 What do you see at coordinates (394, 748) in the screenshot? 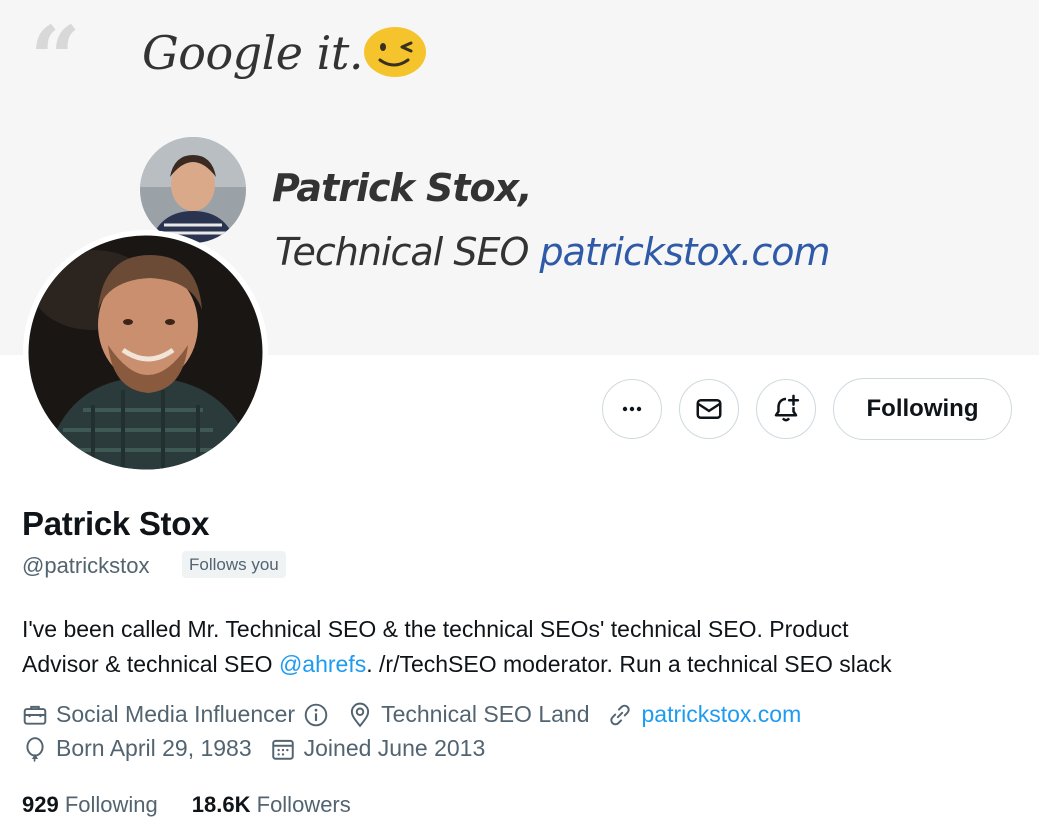
I see `joined-text: Joined June 2013` at bounding box center [394, 748].